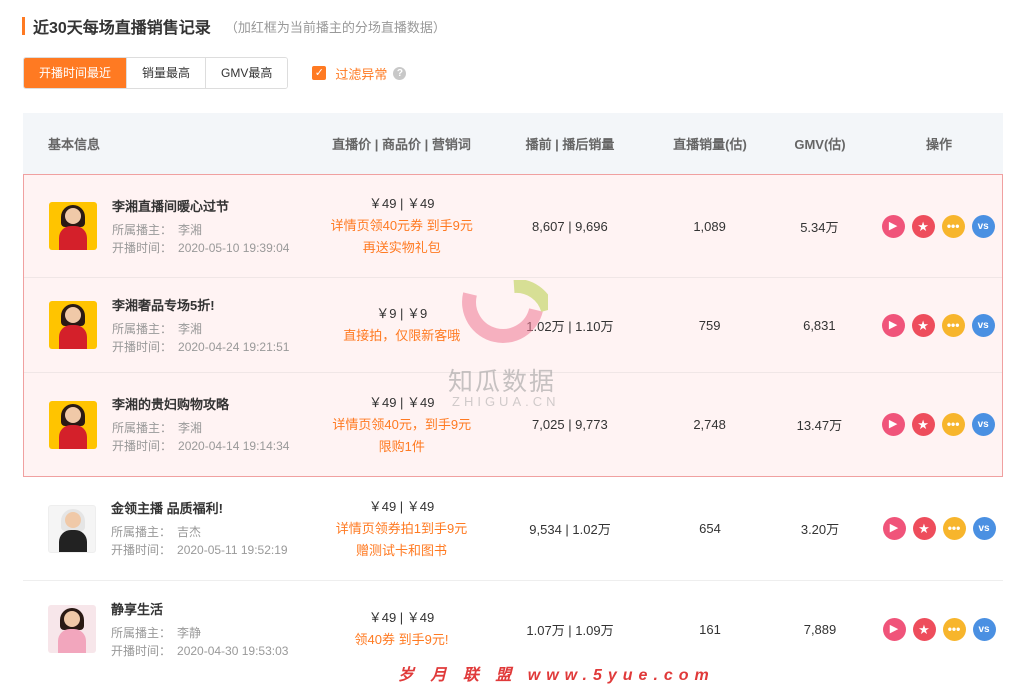 This screenshot has width=1014, height=685. Describe the element at coordinates (402, 313) in the screenshot. I see `price: ￥9 | ￥9` at that location.